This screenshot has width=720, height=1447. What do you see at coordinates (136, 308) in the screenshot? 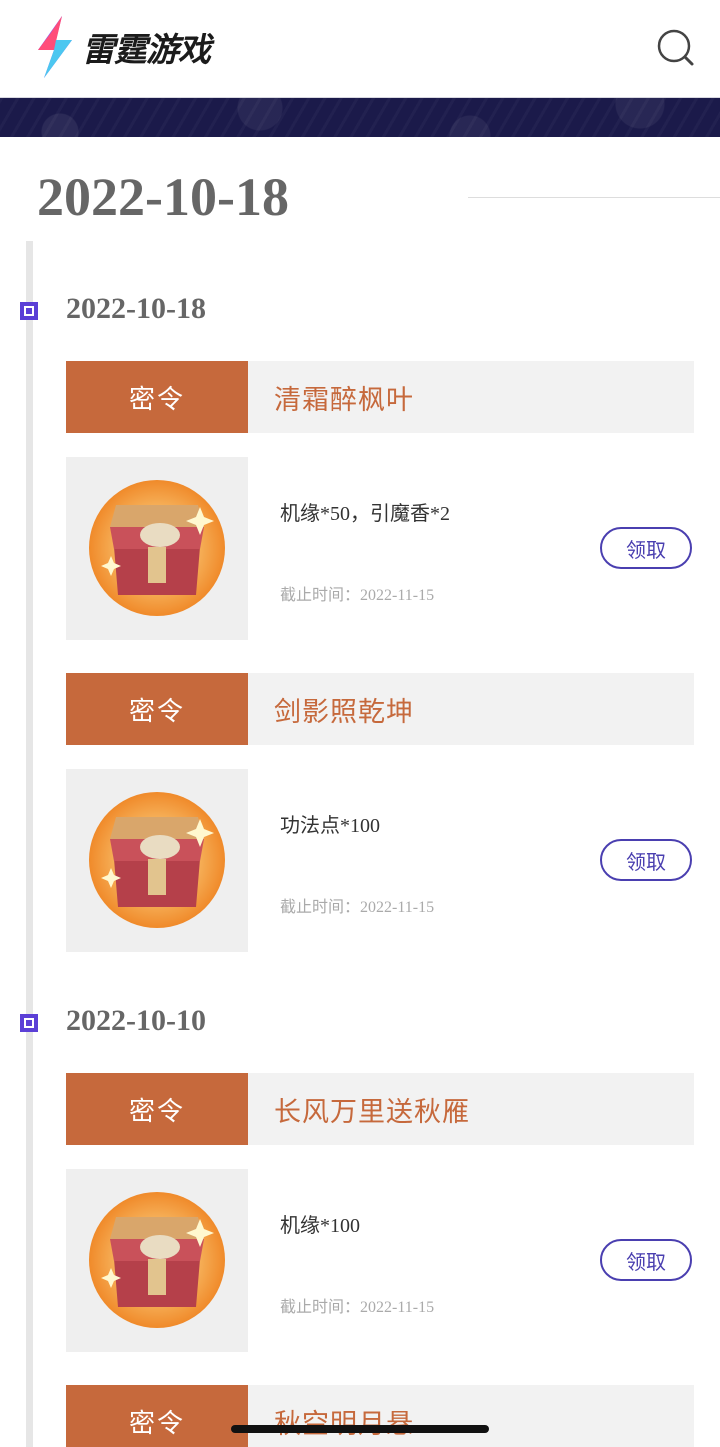
I see `group-date: 2022-10-18` at bounding box center [136, 308].